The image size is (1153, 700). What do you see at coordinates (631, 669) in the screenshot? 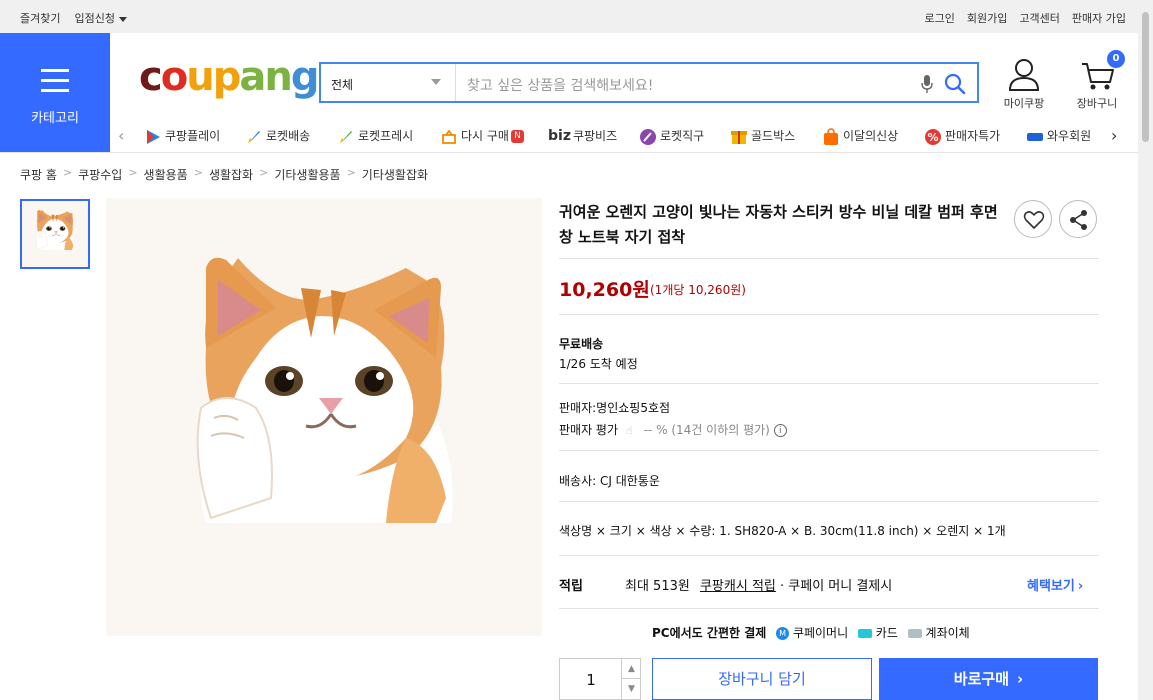
I see `quantity-increase-button: ▲` at bounding box center [631, 669].